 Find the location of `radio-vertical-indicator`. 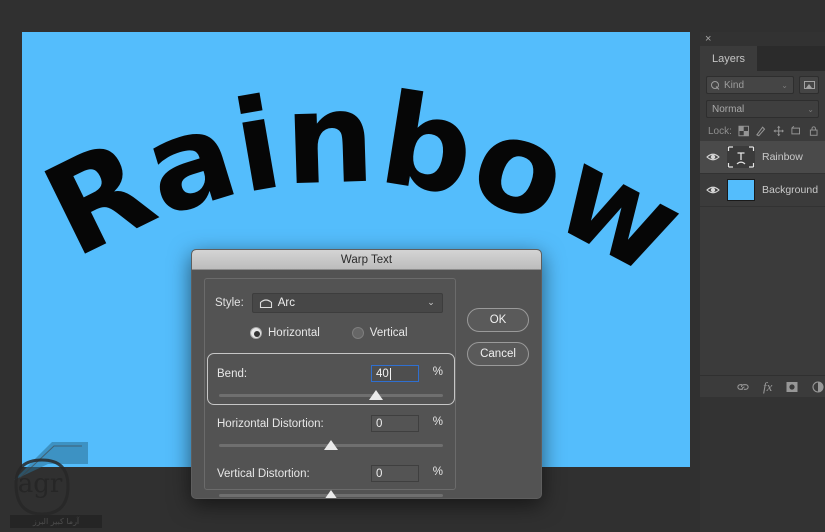

radio-vertical-indicator is located at coordinates (357, 333).